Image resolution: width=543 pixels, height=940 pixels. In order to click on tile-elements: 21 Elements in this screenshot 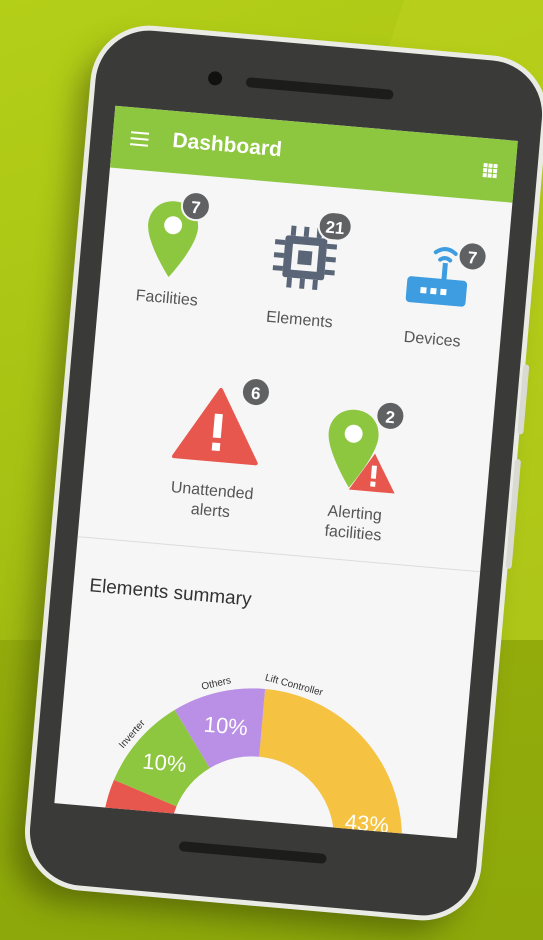, I will do `click(303, 272)`.